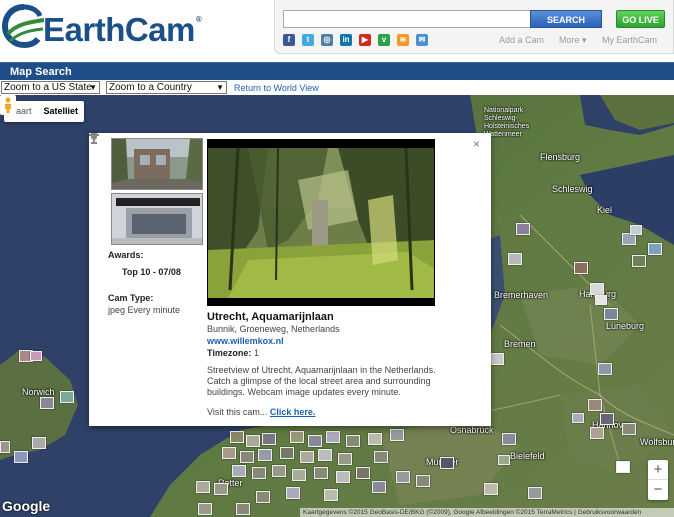 Image resolution: width=674 pixels, height=517 pixels. Describe the element at coordinates (573, 40) in the screenshot. I see `more-menu-link: More ▾` at that location.